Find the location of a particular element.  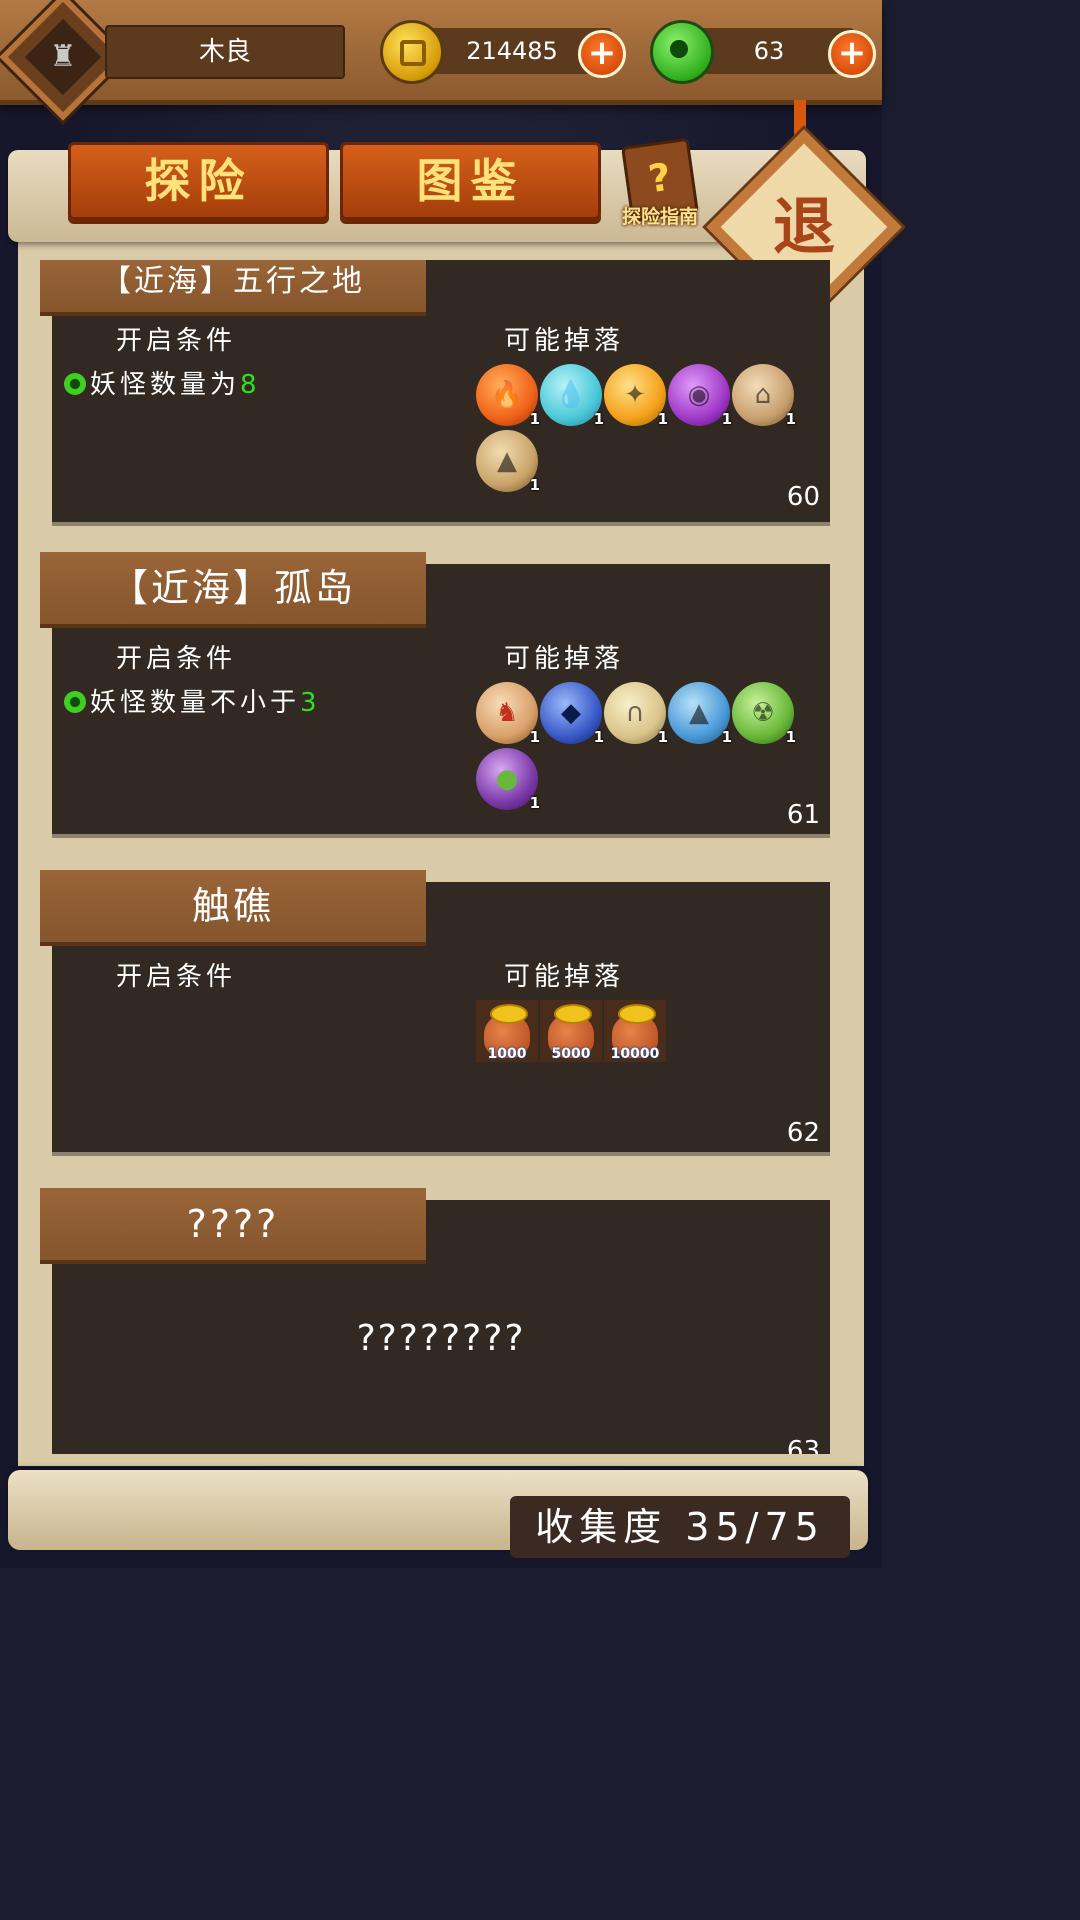

gold-coin-icon is located at coordinates (412, 52).